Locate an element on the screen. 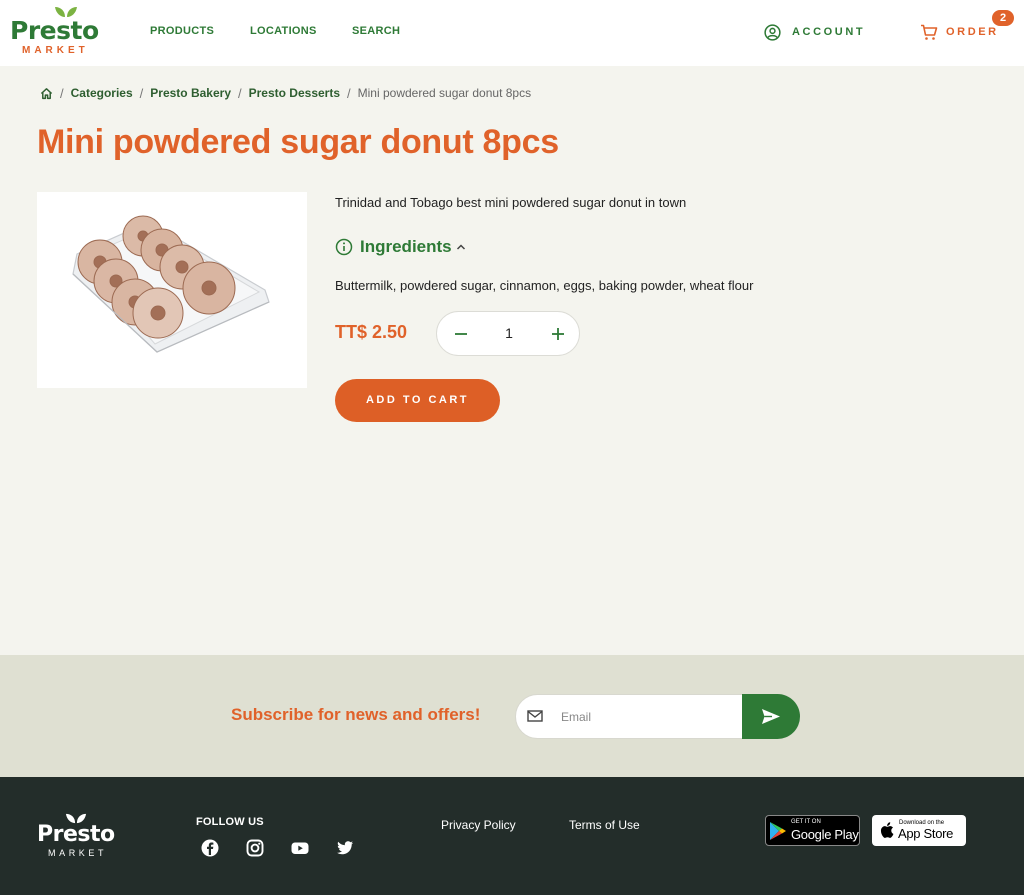 The width and height of the screenshot is (1024, 895). quantity-stepper: 1 is located at coordinates (508, 333).